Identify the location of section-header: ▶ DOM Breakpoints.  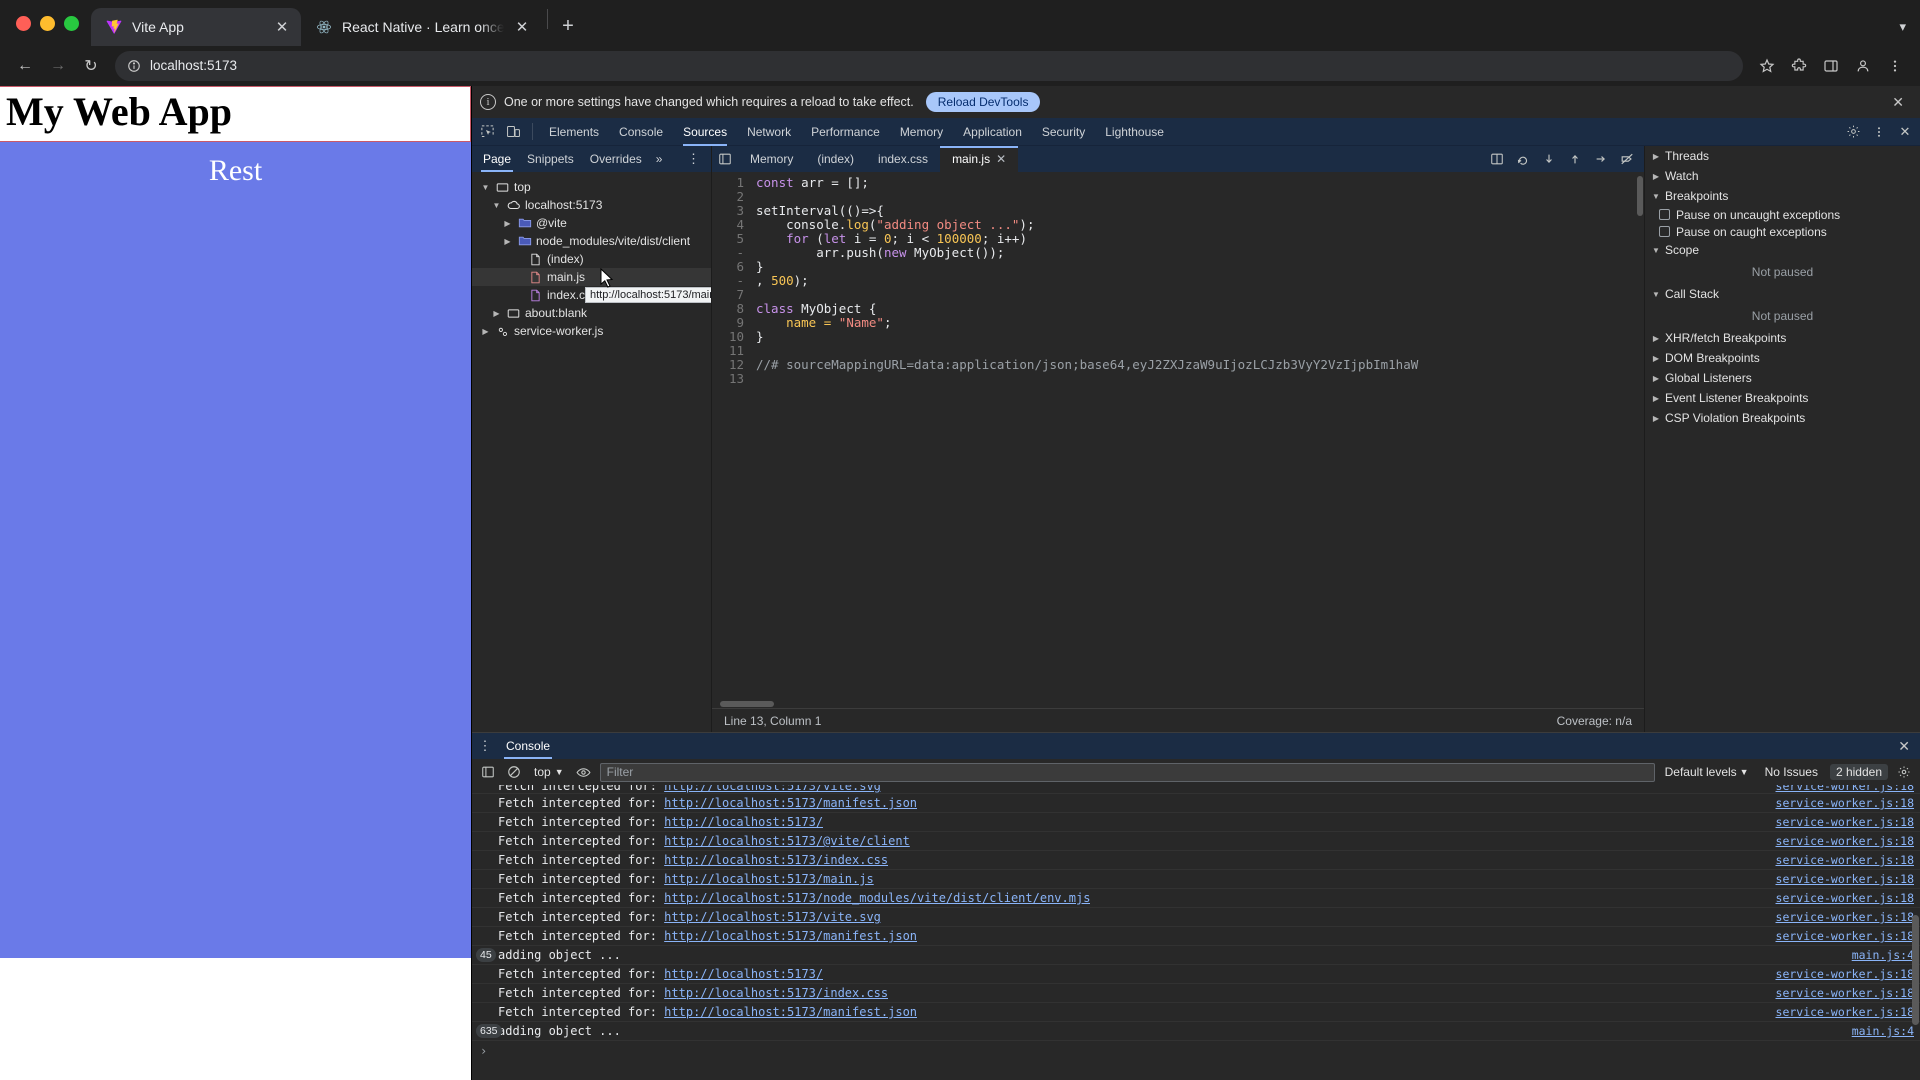
(1782, 358).